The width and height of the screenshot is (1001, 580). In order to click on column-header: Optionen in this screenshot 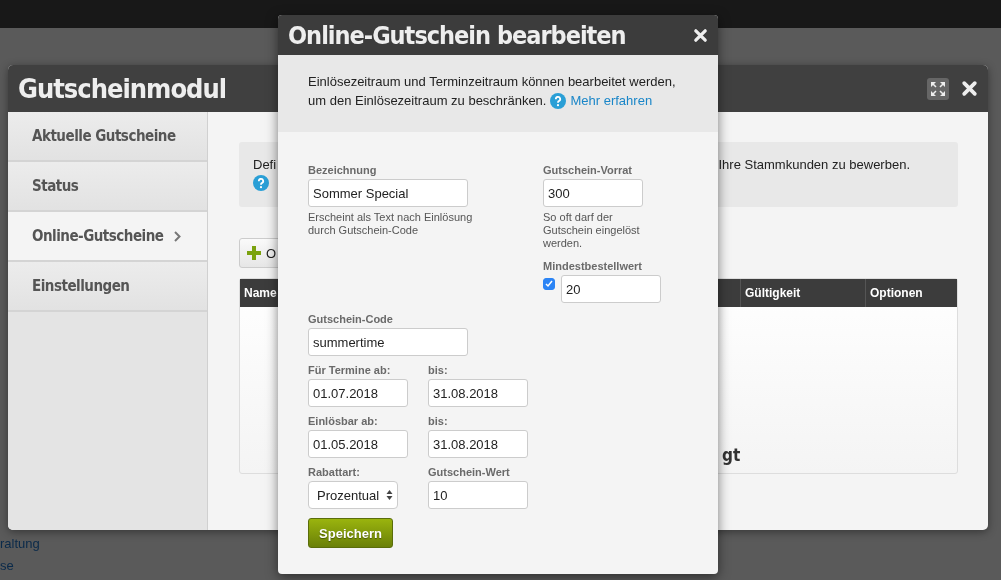, I will do `click(896, 293)`.